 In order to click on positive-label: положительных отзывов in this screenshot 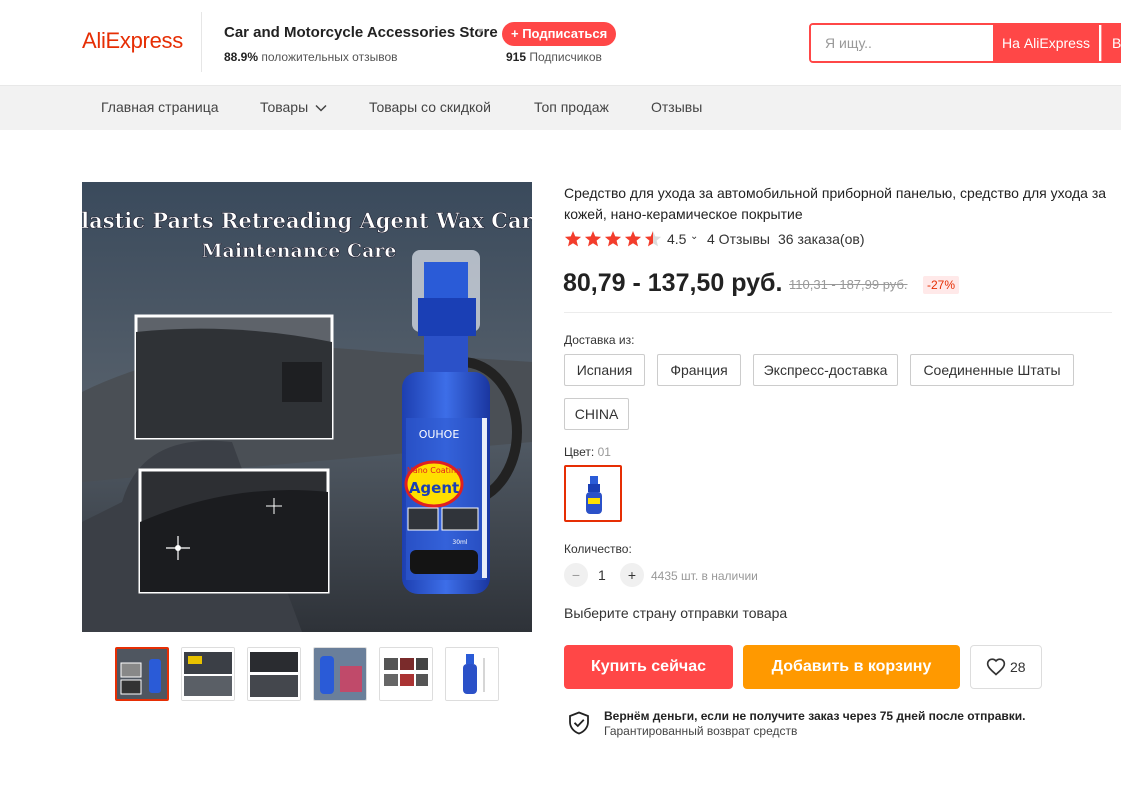, I will do `click(329, 57)`.